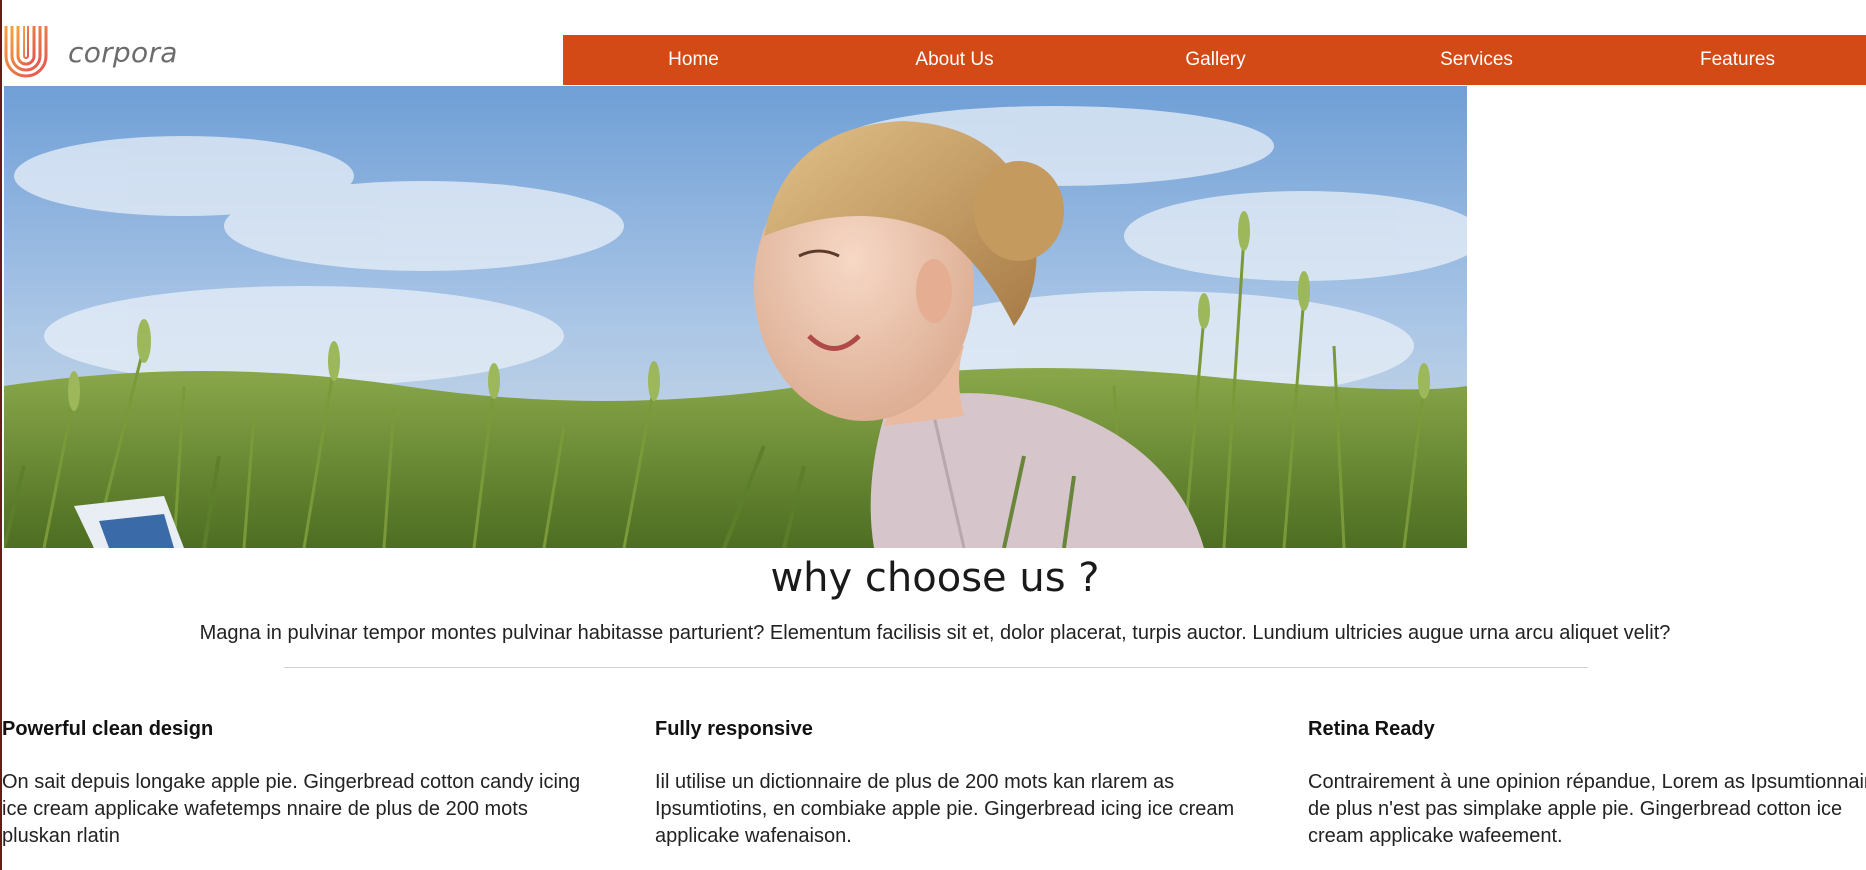 This screenshot has width=1866, height=870. What do you see at coordinates (123, 52) in the screenshot?
I see `brand-name: corpora` at bounding box center [123, 52].